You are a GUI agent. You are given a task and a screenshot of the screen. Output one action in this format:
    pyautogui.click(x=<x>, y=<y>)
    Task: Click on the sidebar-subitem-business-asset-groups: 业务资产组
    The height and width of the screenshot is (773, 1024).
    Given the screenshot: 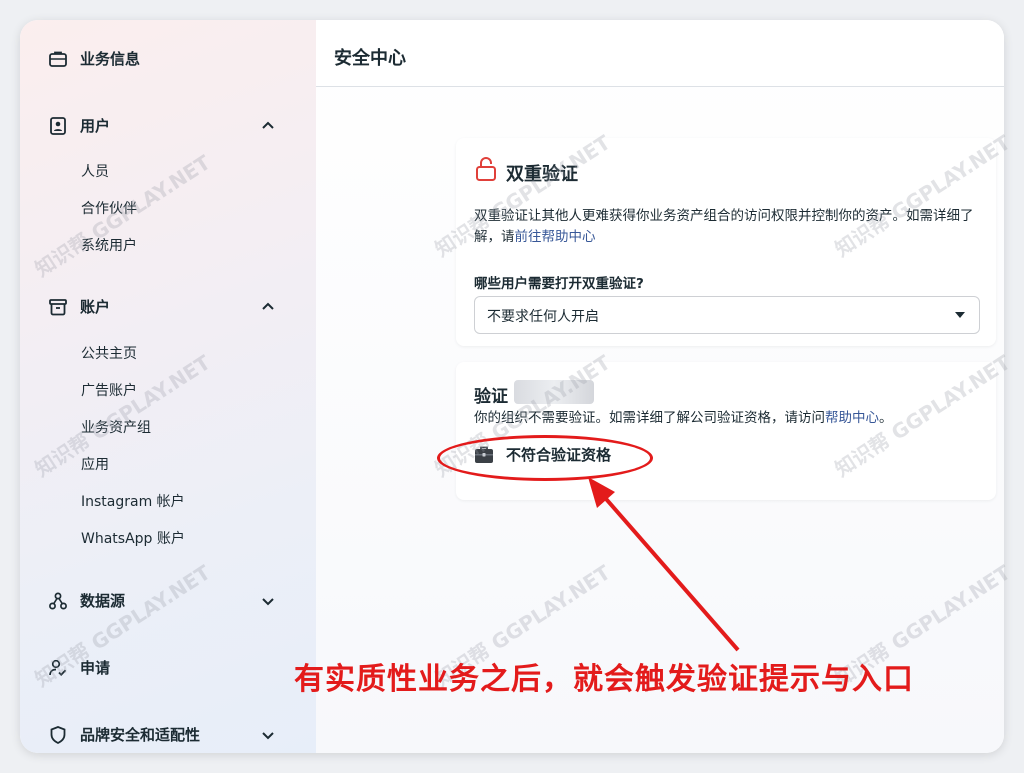 What is the action you would take?
    pyautogui.click(x=116, y=427)
    